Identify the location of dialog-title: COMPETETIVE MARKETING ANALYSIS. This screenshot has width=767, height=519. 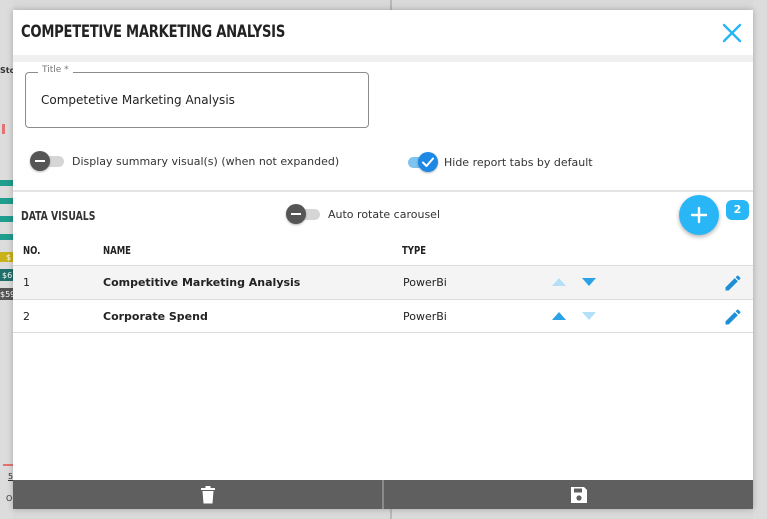
(153, 32).